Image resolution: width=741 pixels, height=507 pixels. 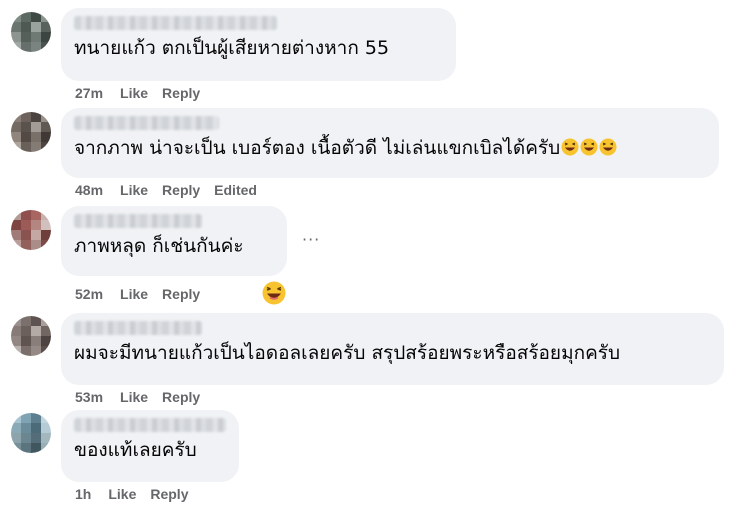 I want to click on timestamp: 52m, so click(x=89, y=294).